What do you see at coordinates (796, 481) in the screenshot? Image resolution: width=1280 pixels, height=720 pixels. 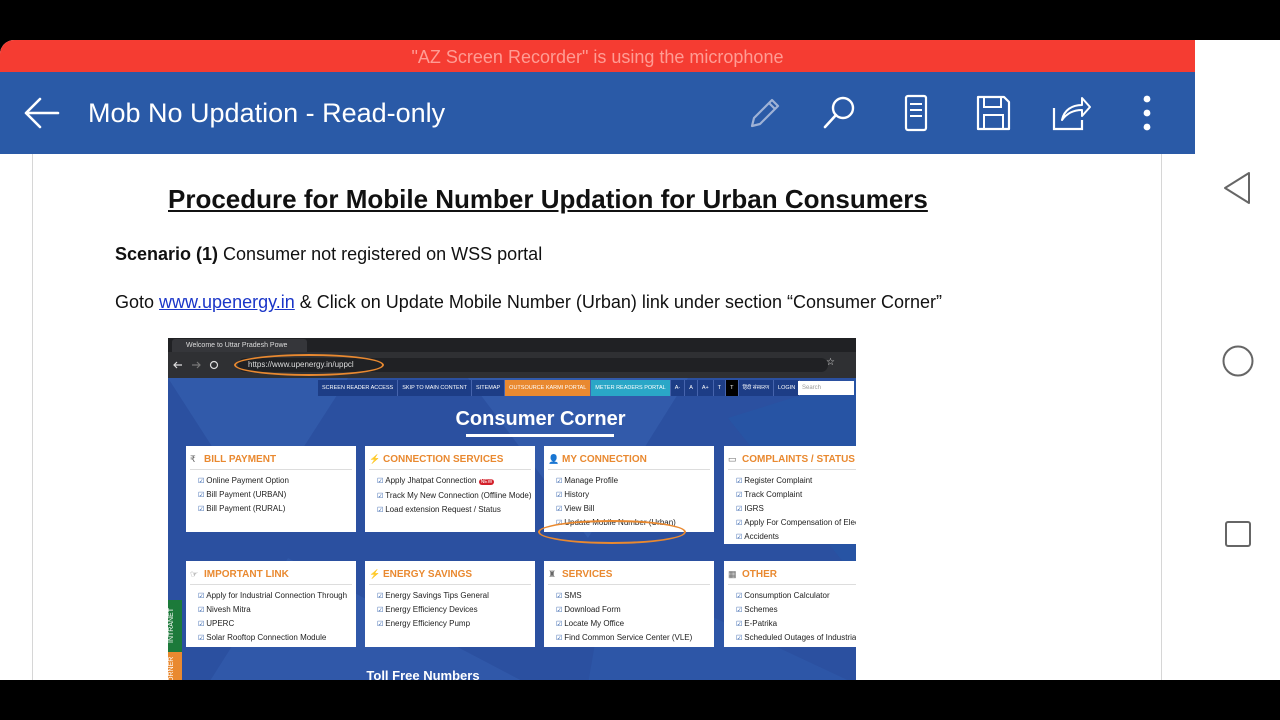 I see `card-item: Register Complaint` at bounding box center [796, 481].